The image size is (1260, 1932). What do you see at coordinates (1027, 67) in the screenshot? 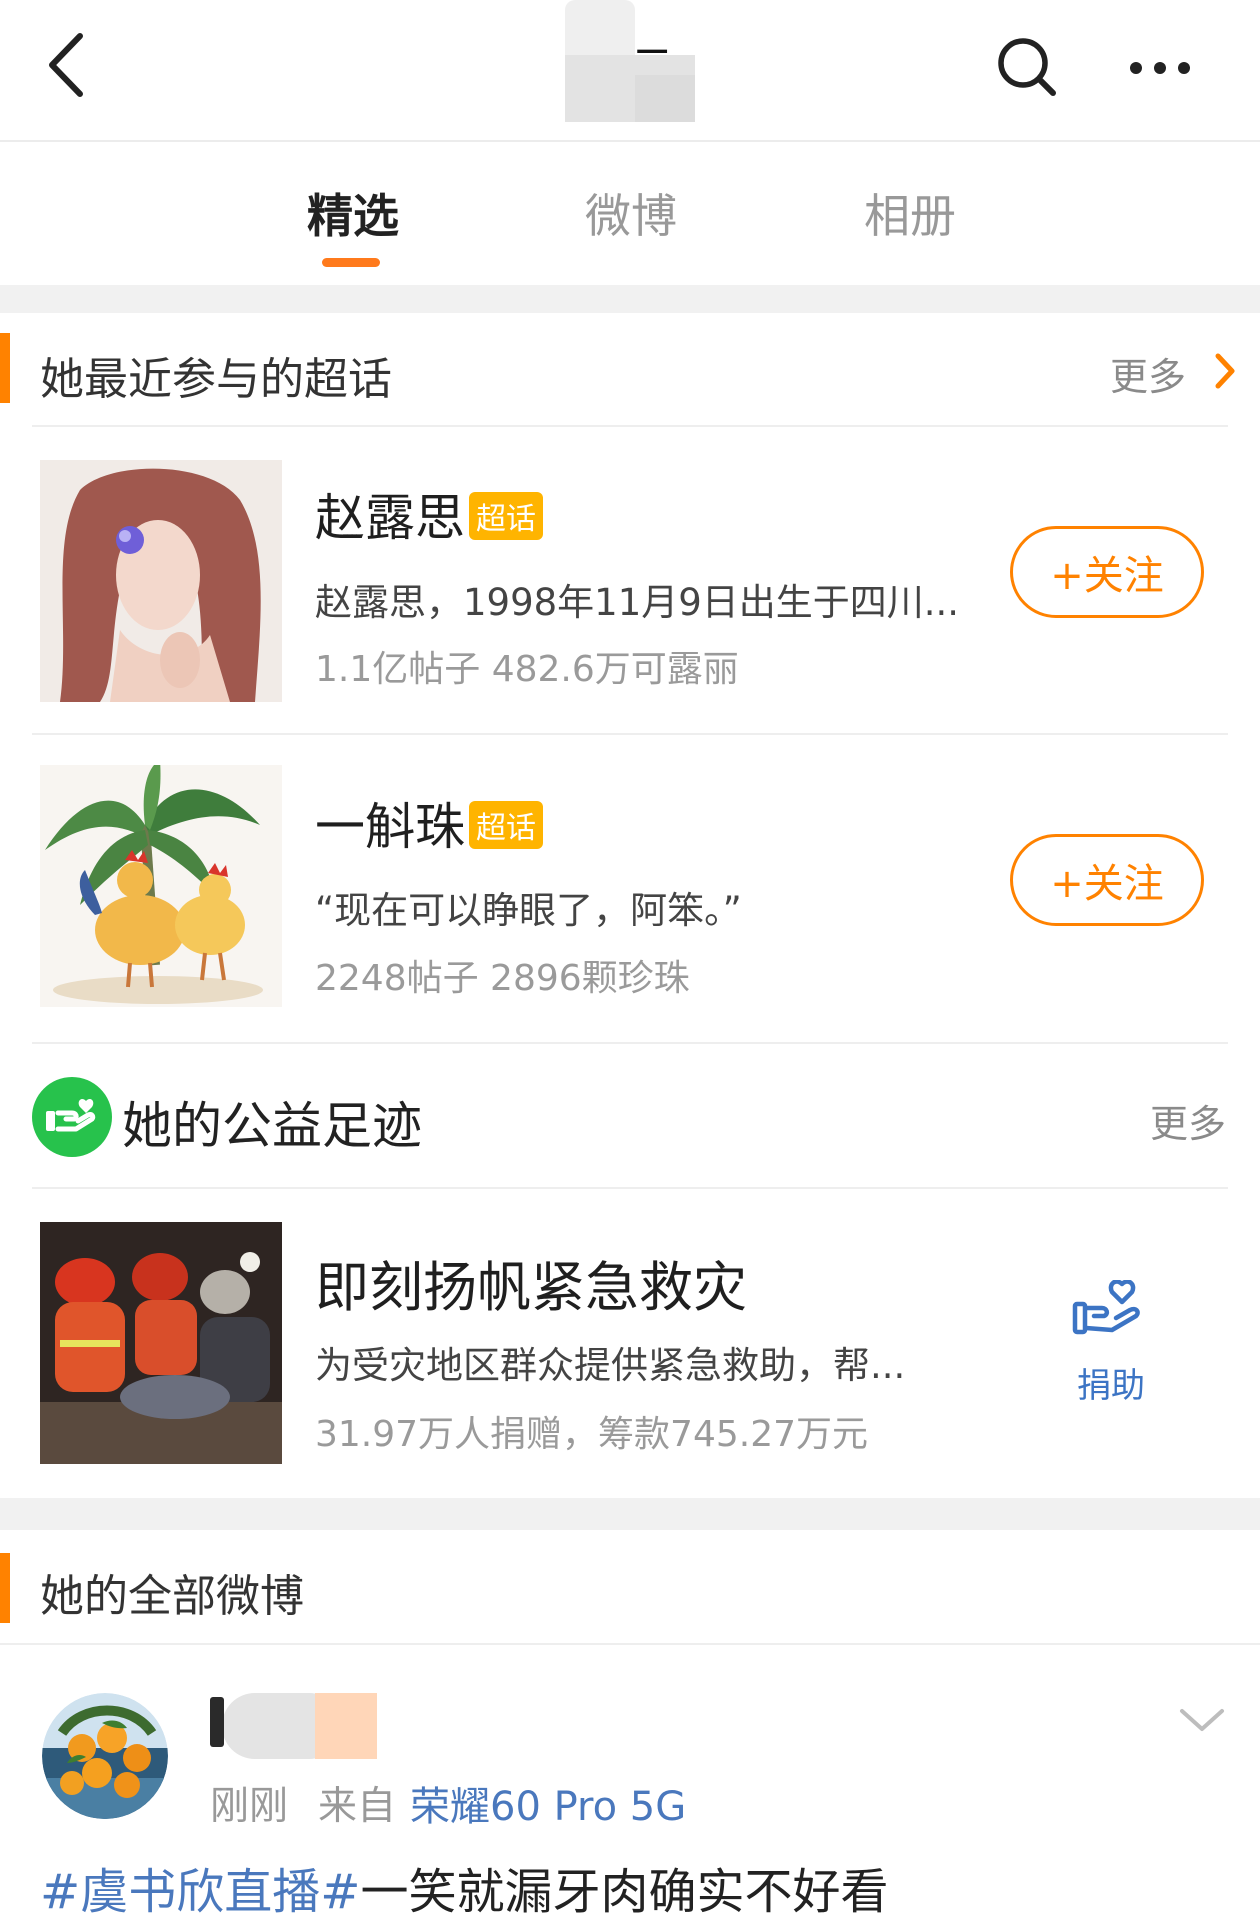
I see `search-icon` at bounding box center [1027, 67].